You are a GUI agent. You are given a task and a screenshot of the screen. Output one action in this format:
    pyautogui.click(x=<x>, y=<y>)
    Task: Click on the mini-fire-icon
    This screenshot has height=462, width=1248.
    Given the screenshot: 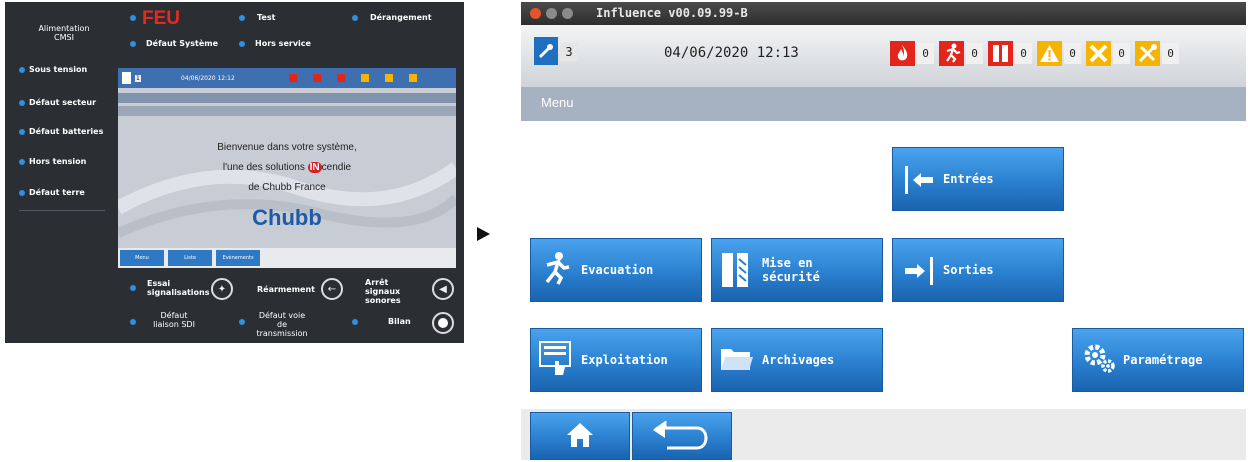 What is the action you would take?
    pyautogui.click(x=293, y=78)
    